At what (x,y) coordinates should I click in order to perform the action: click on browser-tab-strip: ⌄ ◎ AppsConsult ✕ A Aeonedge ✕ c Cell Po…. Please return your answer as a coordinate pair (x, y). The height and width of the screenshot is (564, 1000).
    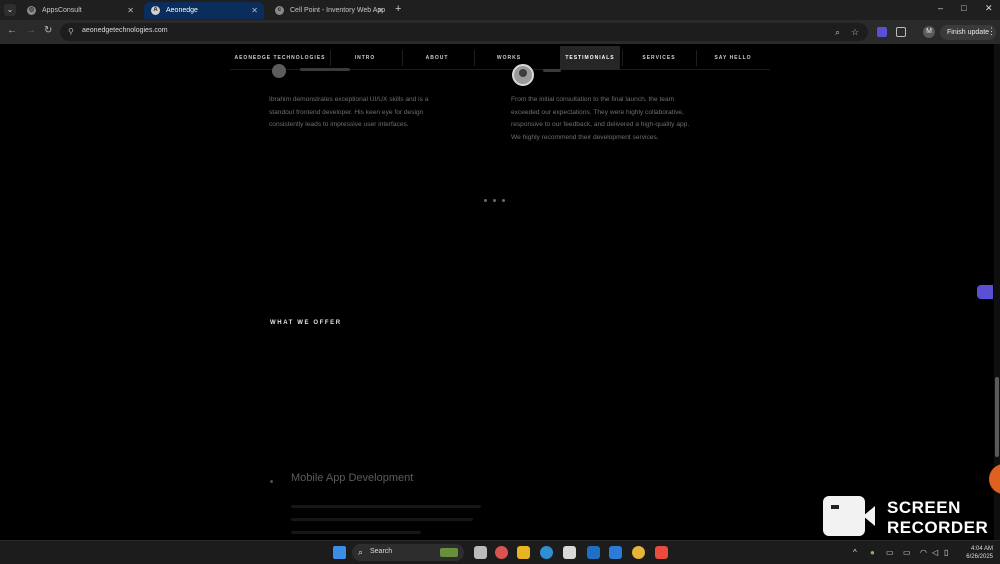
    Looking at the image, I should click on (500, 10).